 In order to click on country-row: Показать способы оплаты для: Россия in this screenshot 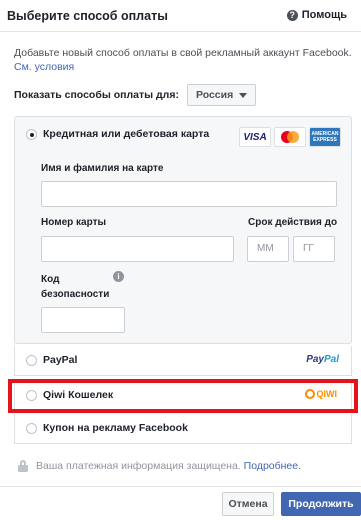, I will do `click(135, 95)`.